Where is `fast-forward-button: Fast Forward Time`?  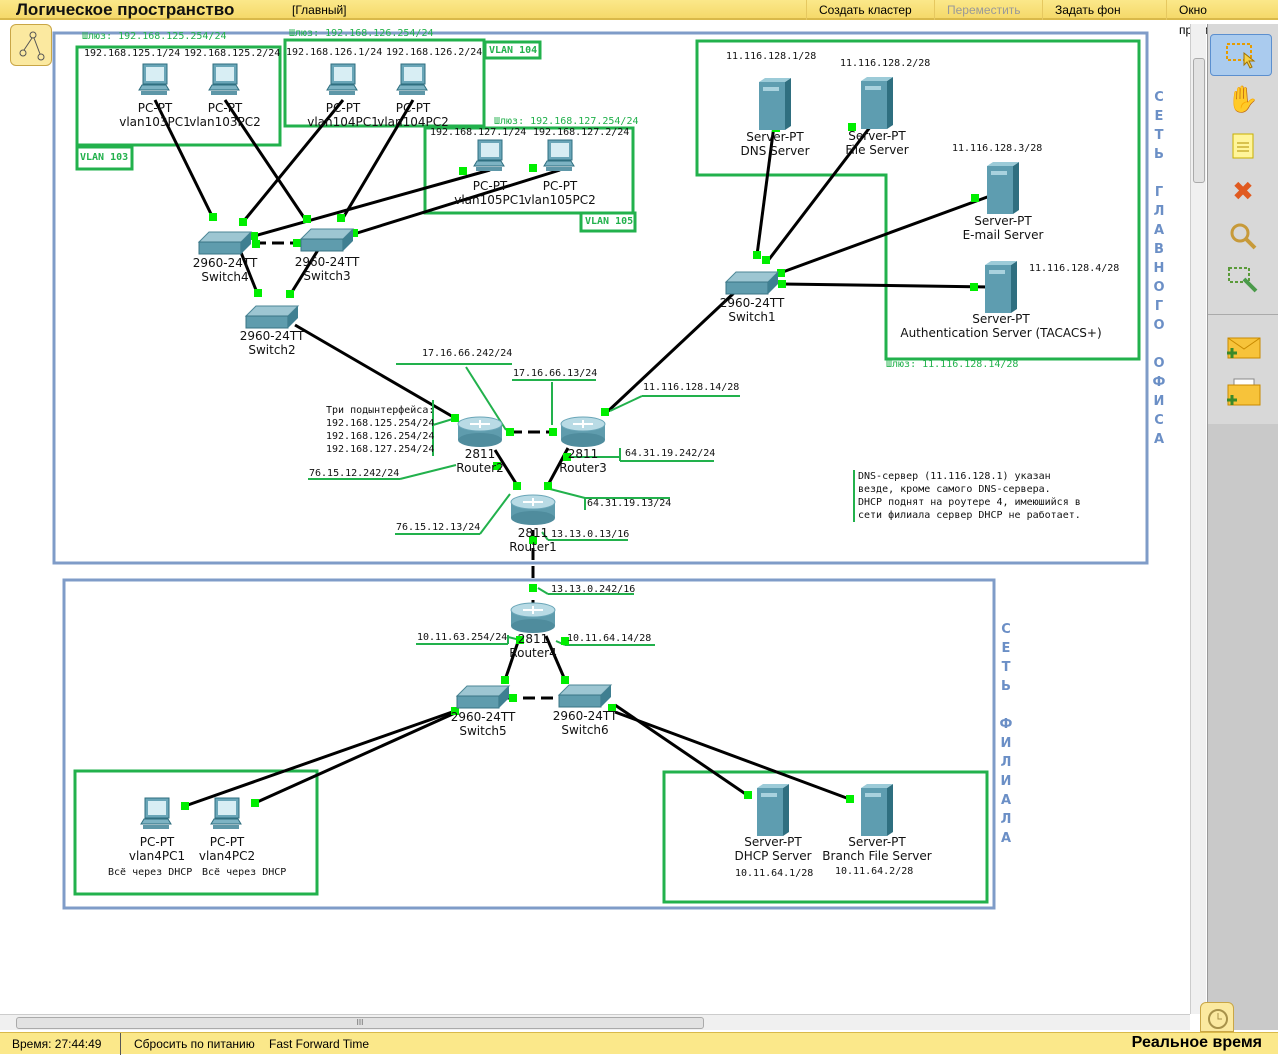 fast-forward-button: Fast Forward Time is located at coordinates (319, 1044).